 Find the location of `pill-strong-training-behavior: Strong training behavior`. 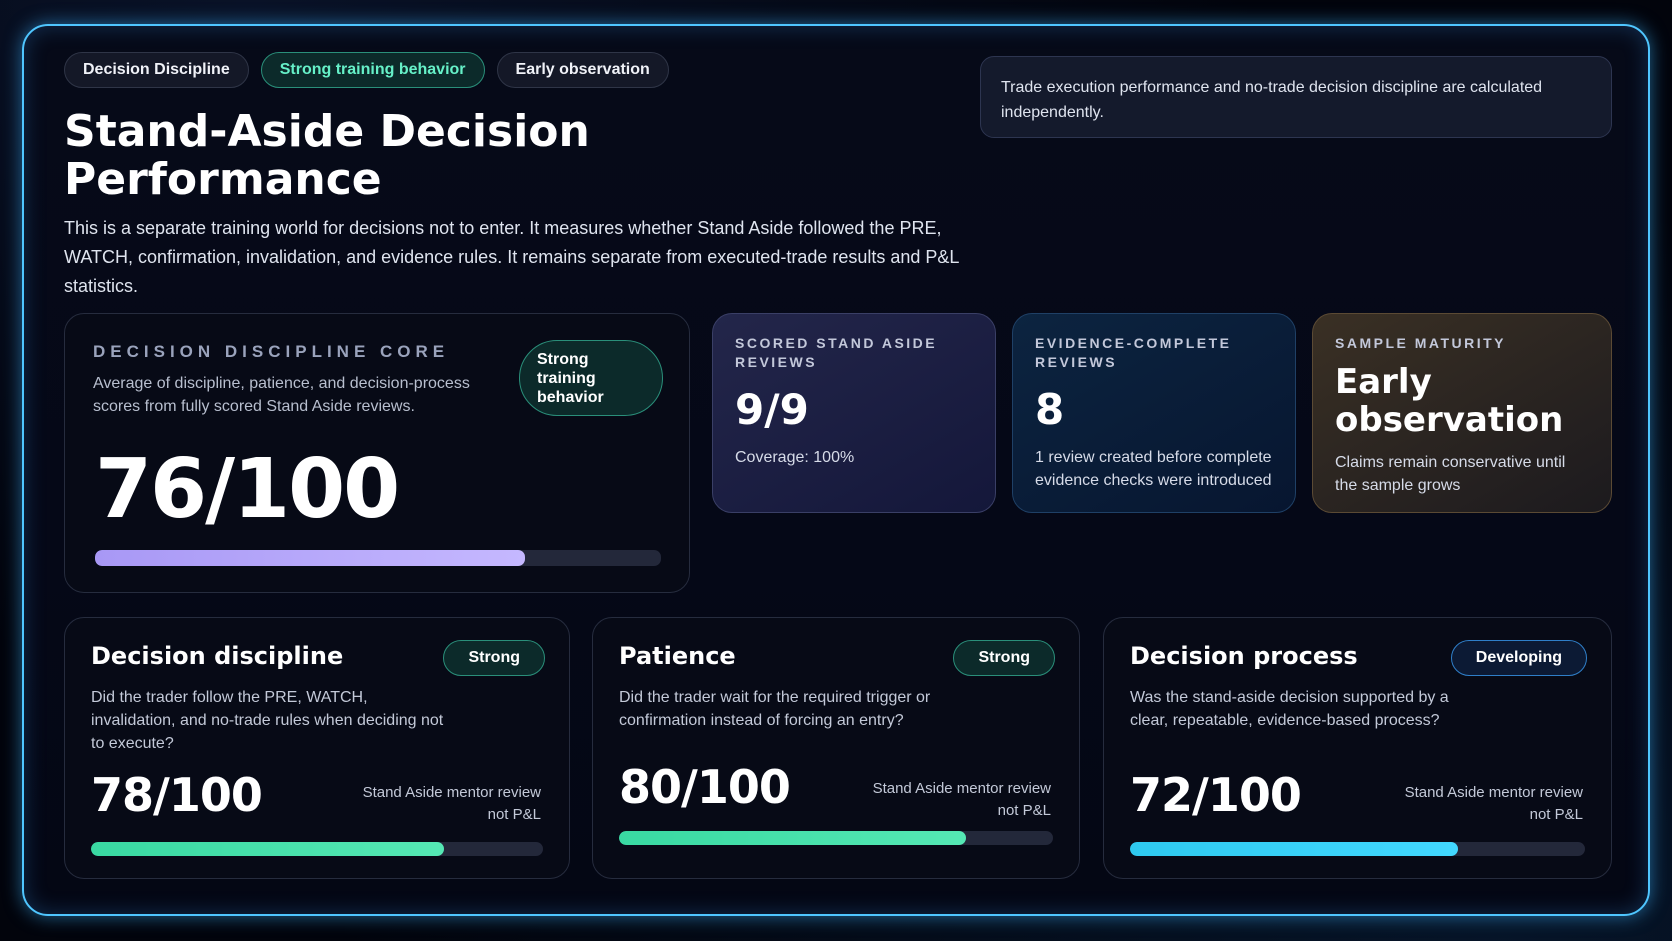

pill-strong-training-behavior: Strong training behavior is located at coordinates (372, 70).